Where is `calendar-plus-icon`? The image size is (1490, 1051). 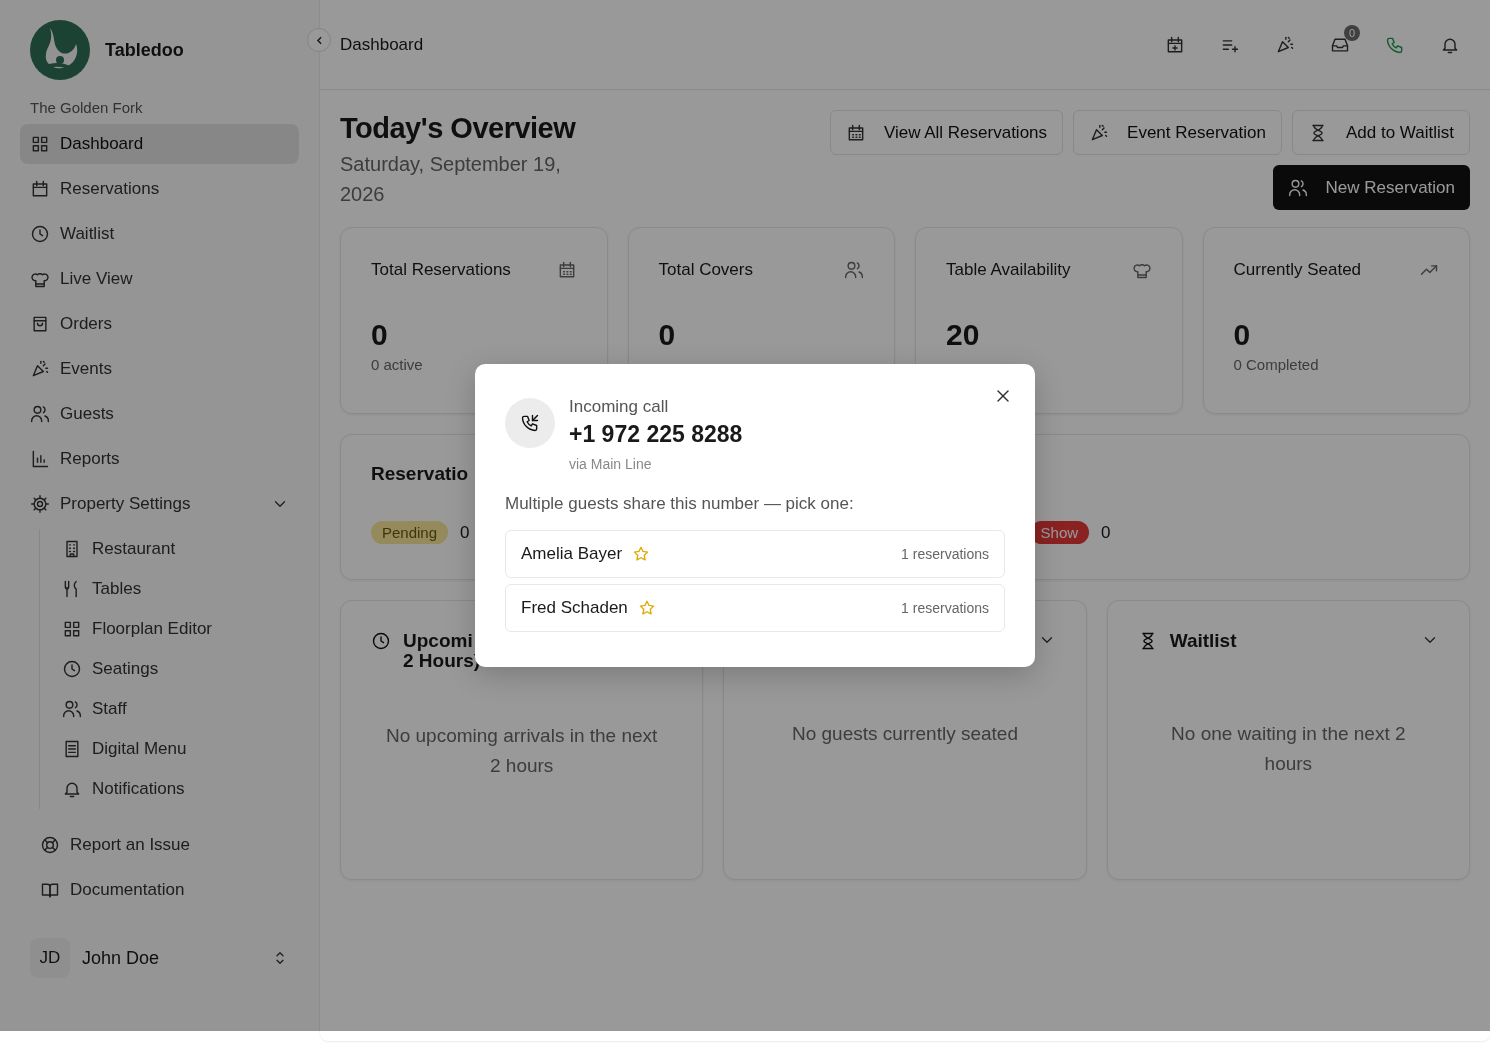
calendar-plus-icon is located at coordinates (1175, 44).